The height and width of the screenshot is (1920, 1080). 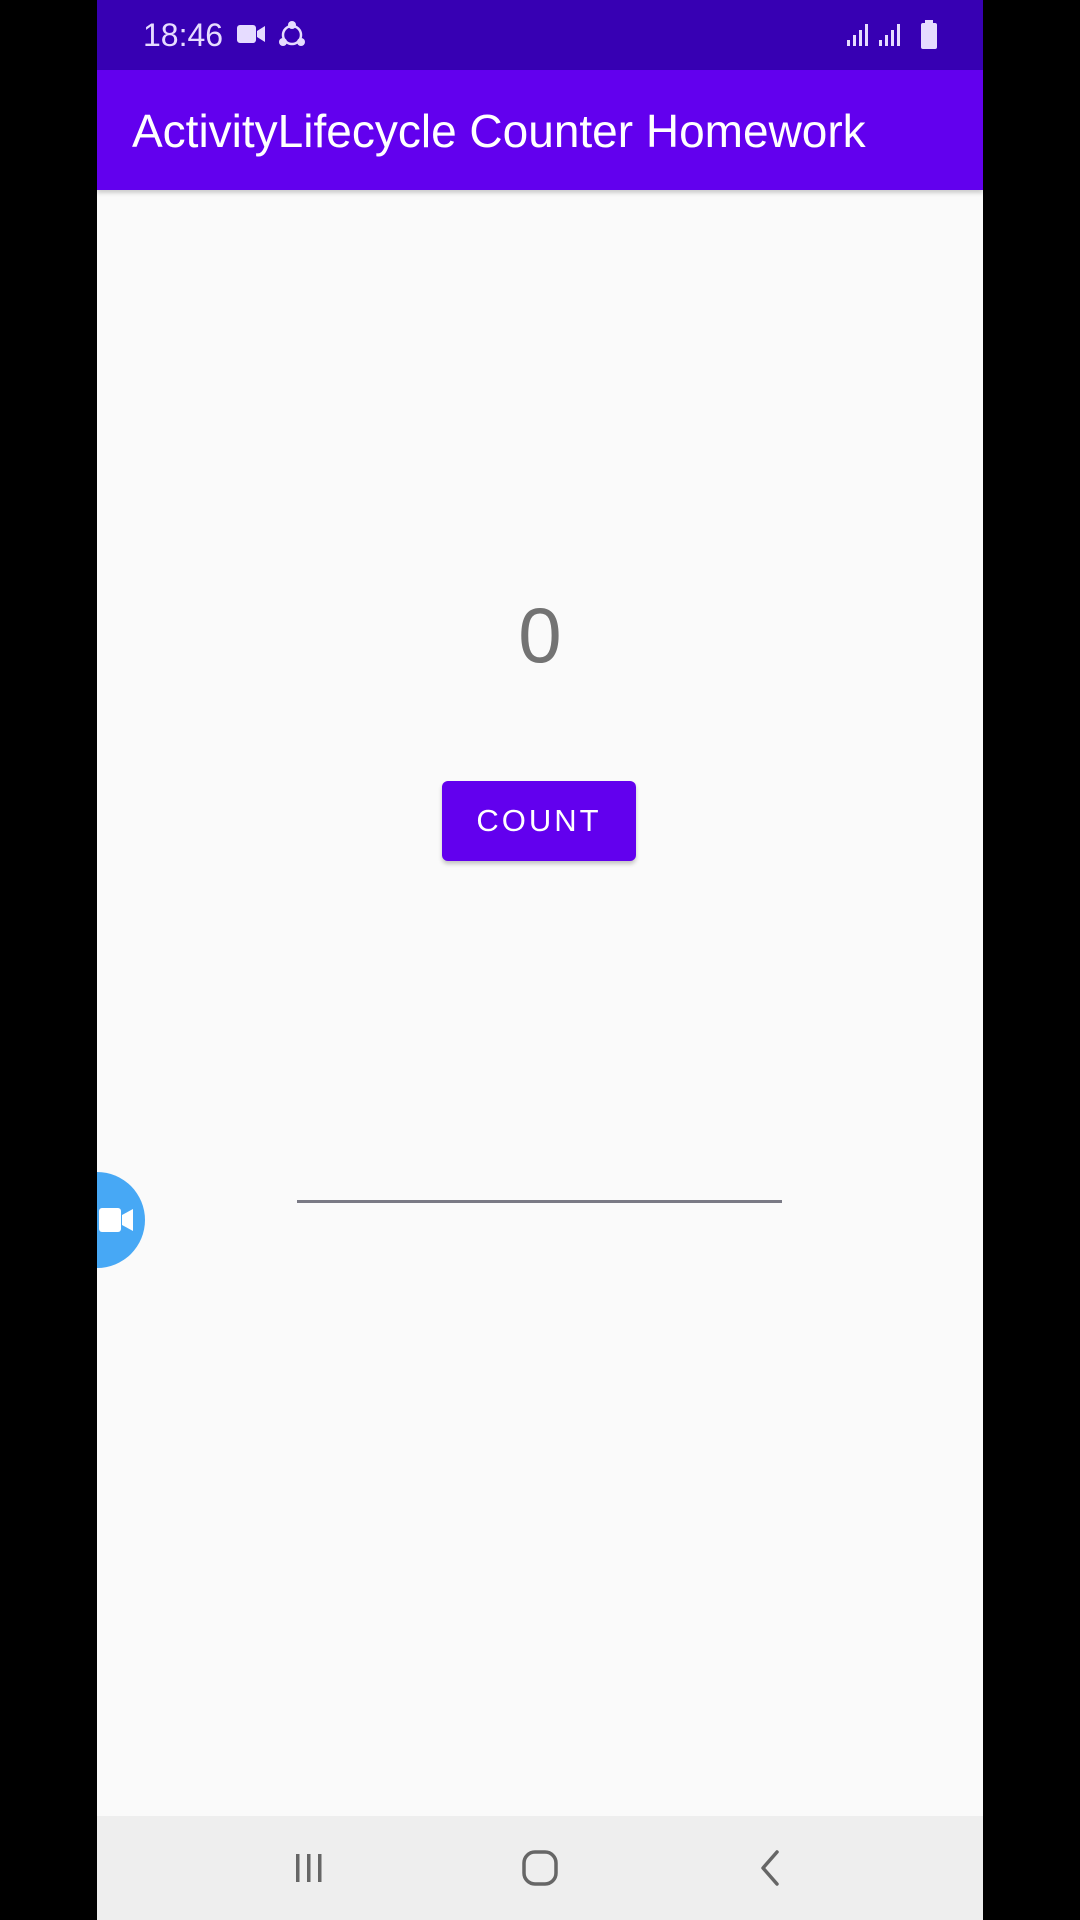 I want to click on count-display: 0, so click(x=540, y=635).